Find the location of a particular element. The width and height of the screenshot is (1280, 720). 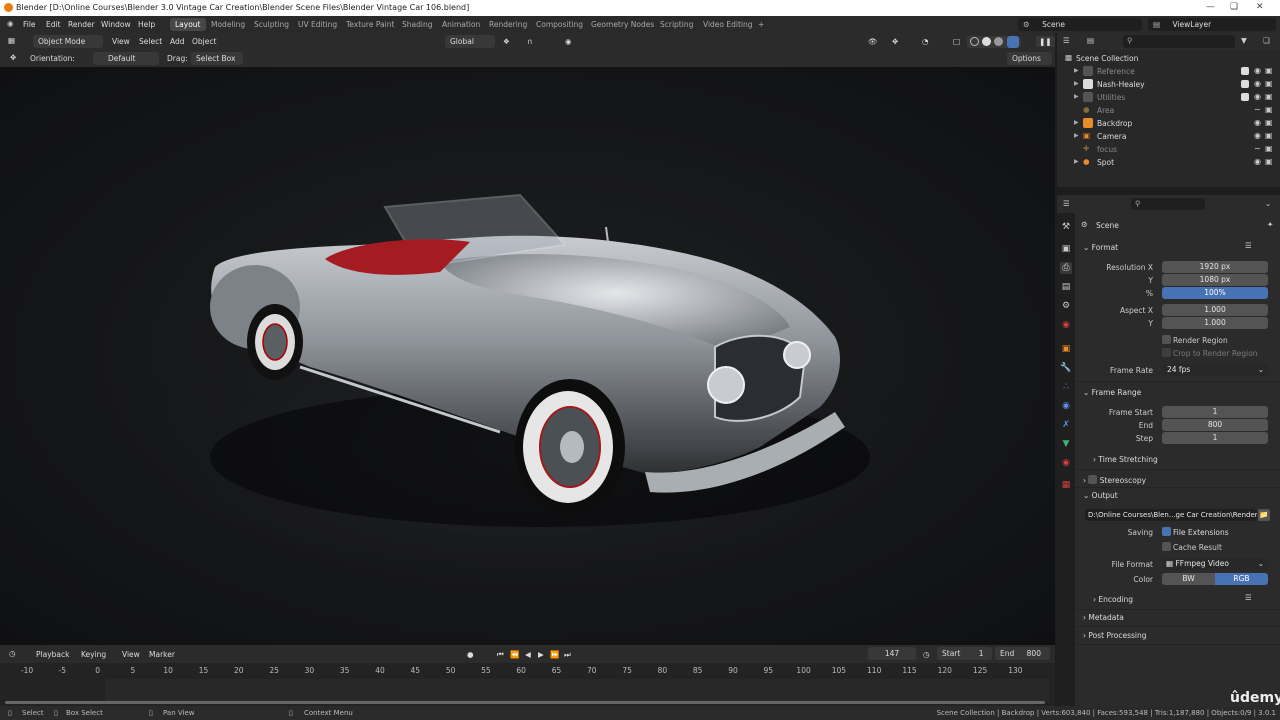

proportional-icon: ◉ is located at coordinates (568, 41).